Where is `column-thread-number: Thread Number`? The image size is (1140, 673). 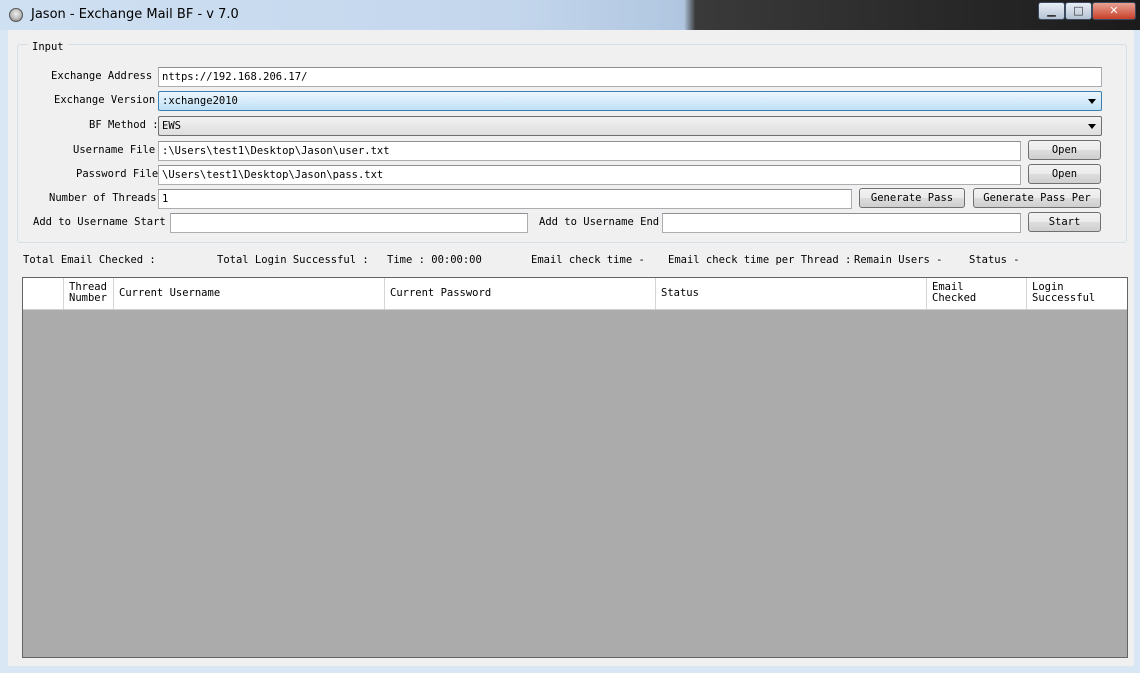 column-thread-number: Thread Number is located at coordinates (89, 293).